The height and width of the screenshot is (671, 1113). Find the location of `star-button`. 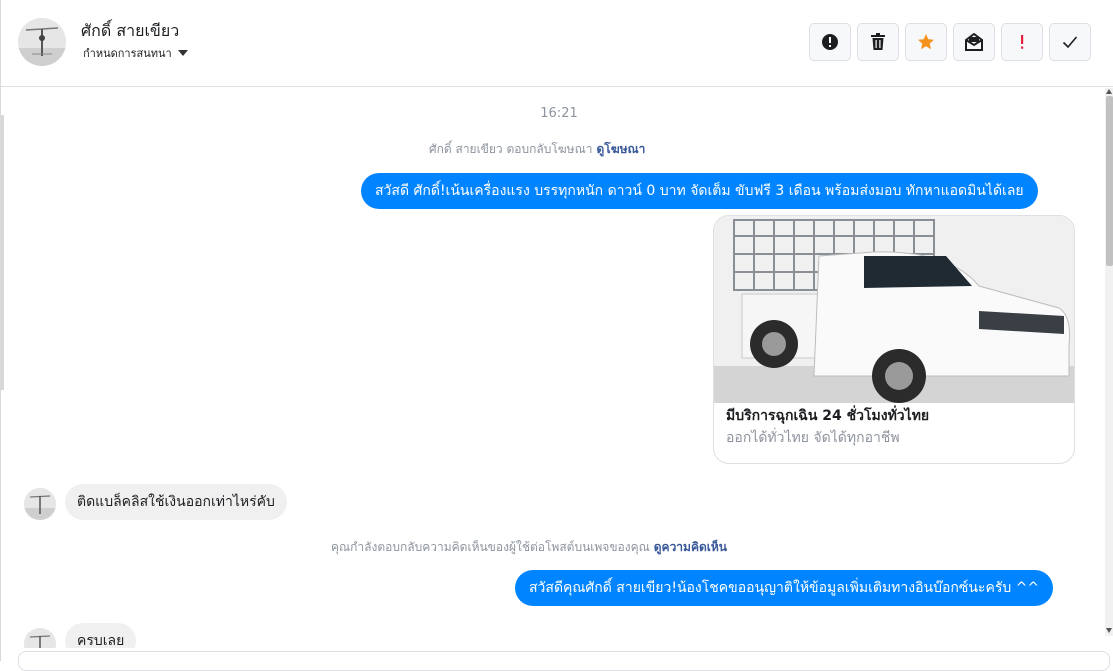

star-button is located at coordinates (926, 42).